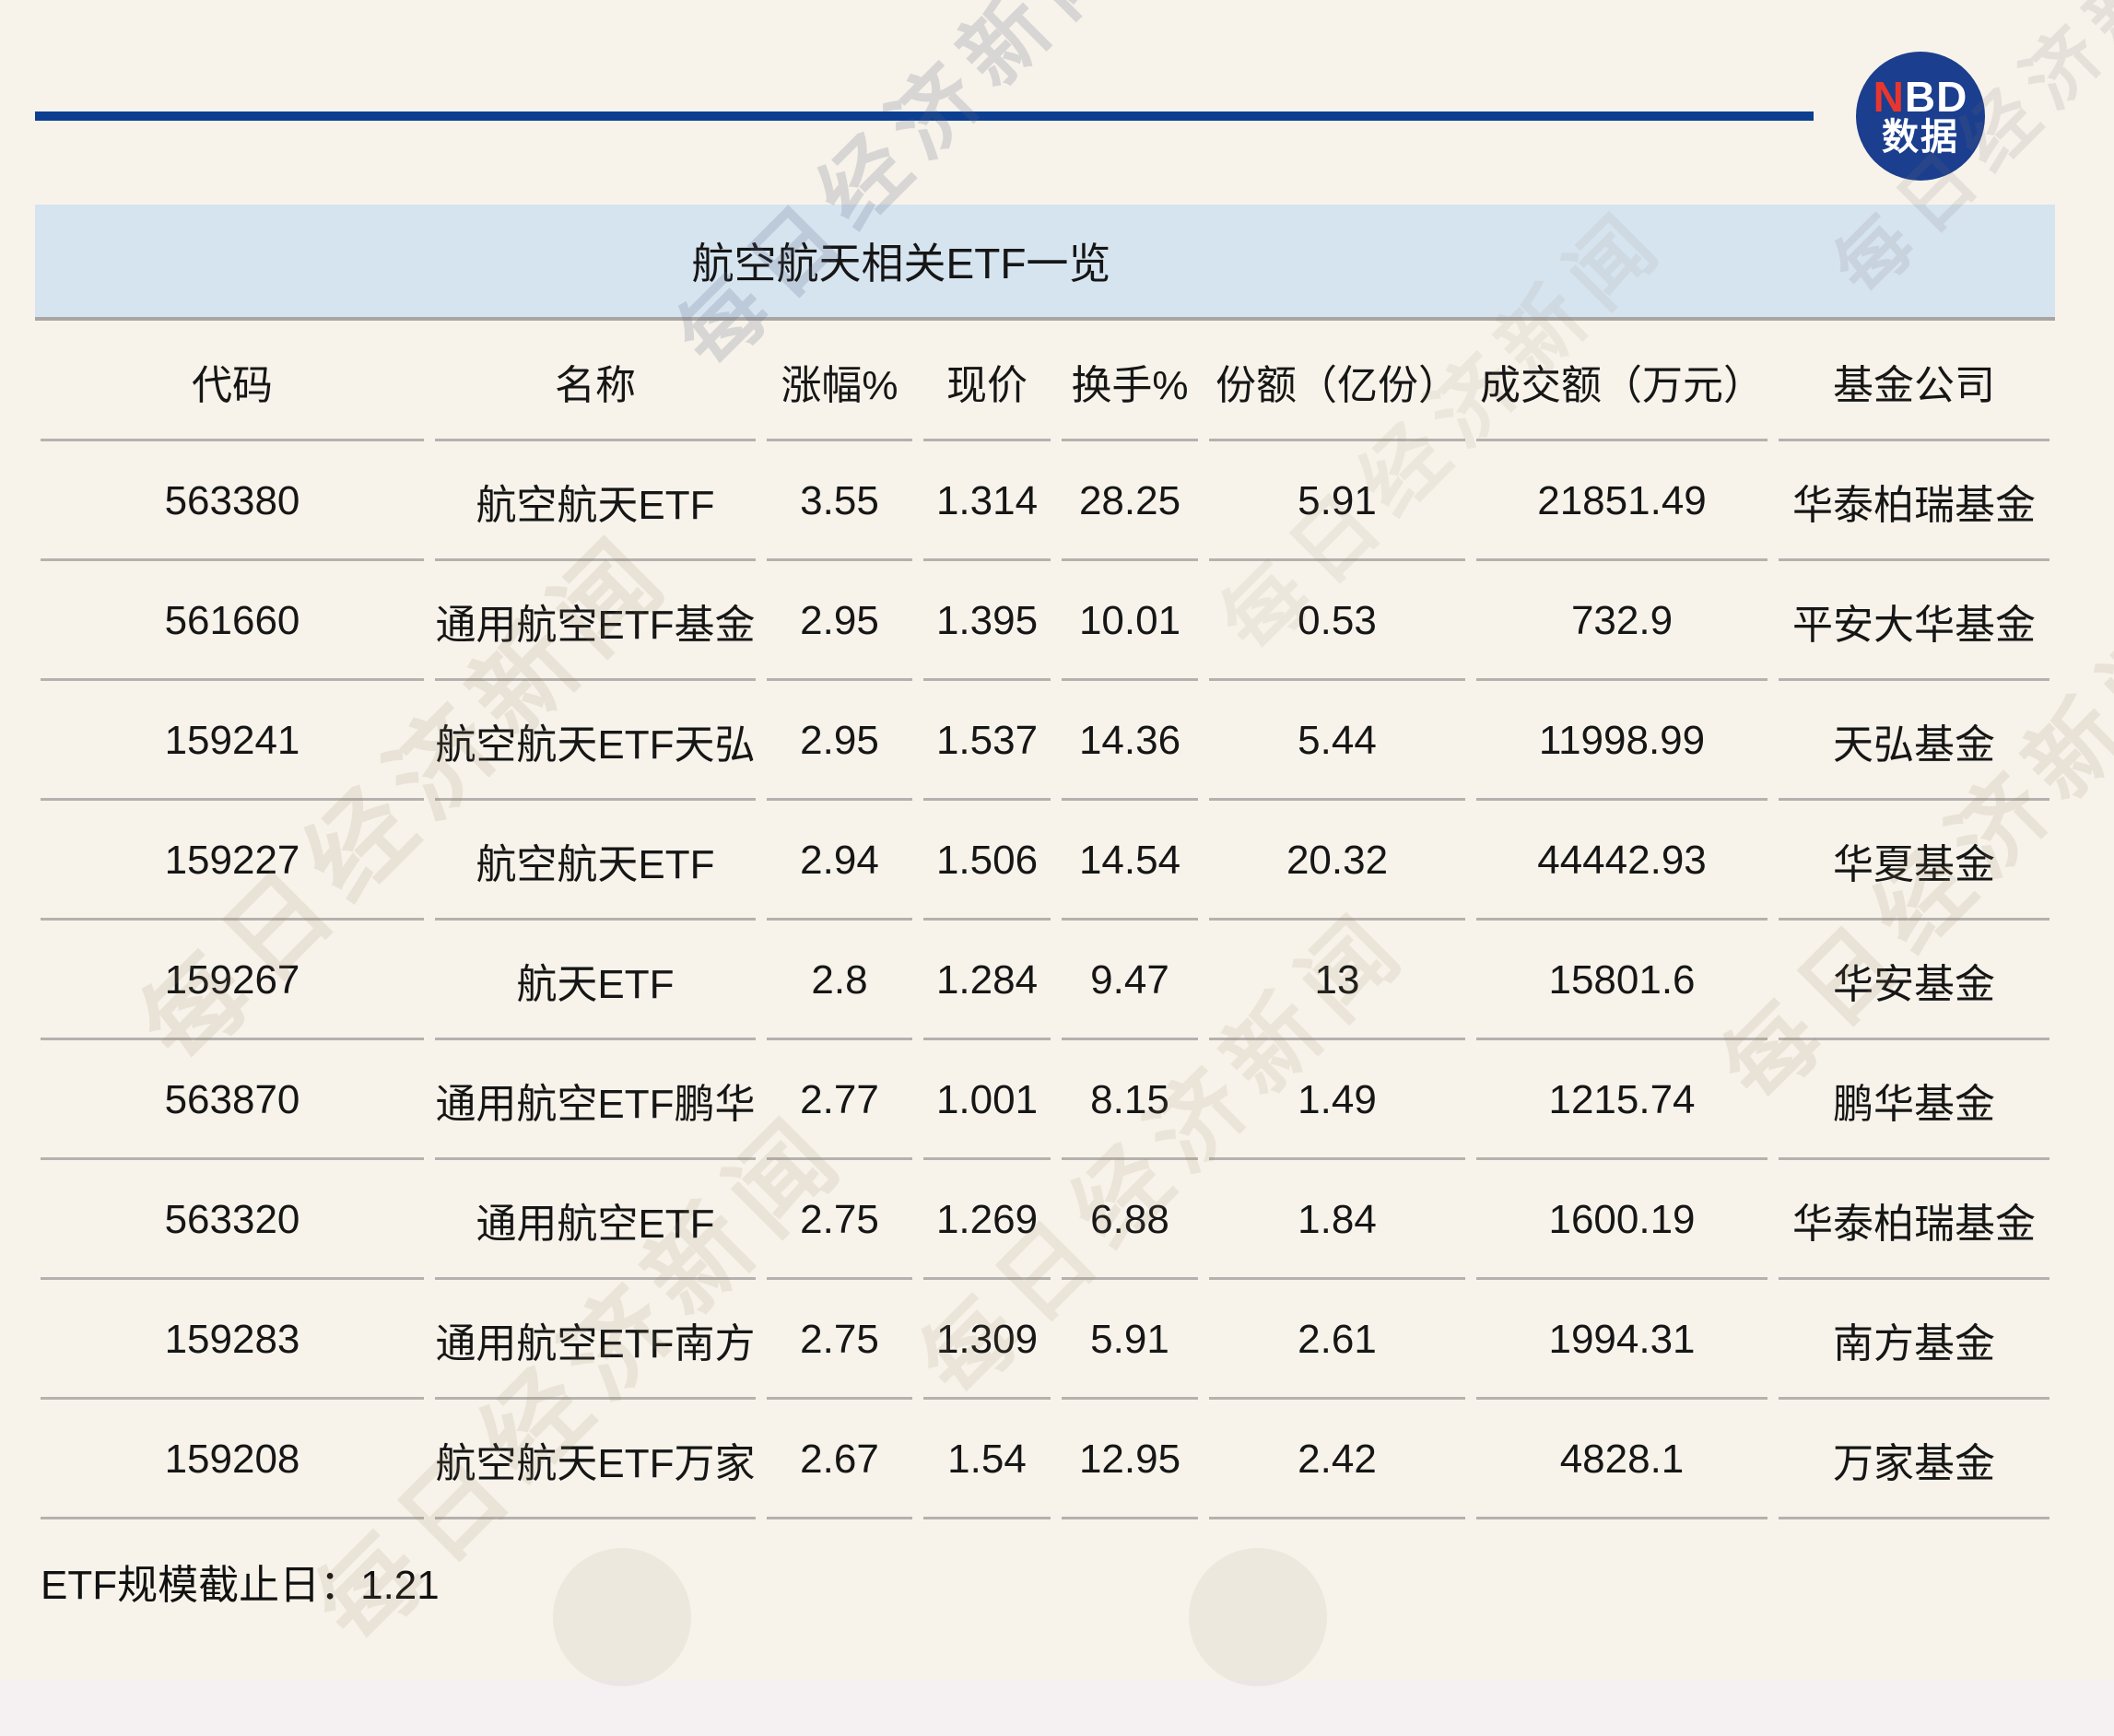 The width and height of the screenshot is (2114, 1736). What do you see at coordinates (987, 1100) in the screenshot?
I see `table-cell: 1.001` at bounding box center [987, 1100].